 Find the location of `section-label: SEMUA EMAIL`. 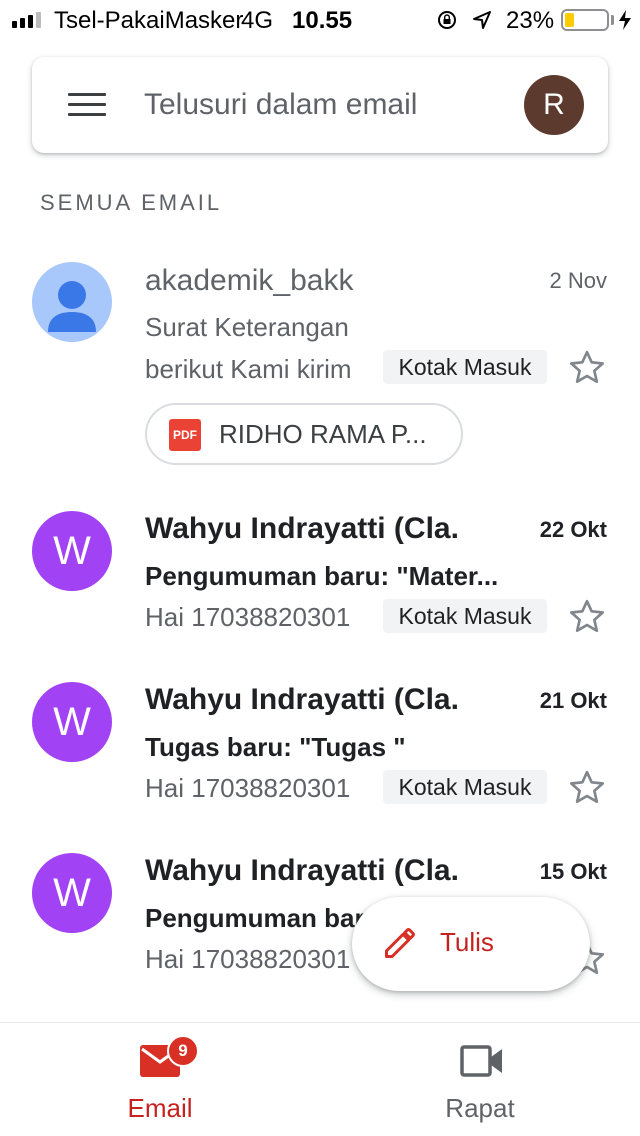

section-label: SEMUA EMAIL is located at coordinates (131, 202).